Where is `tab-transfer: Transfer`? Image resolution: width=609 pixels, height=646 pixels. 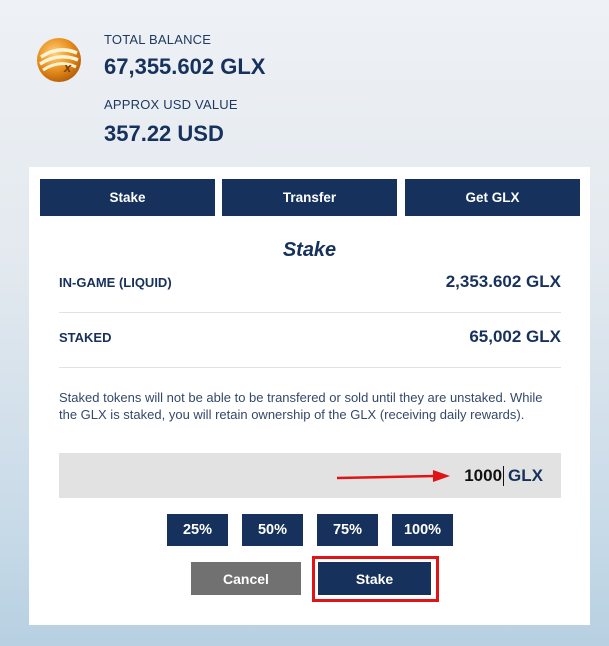
tab-transfer: Transfer is located at coordinates (309, 197).